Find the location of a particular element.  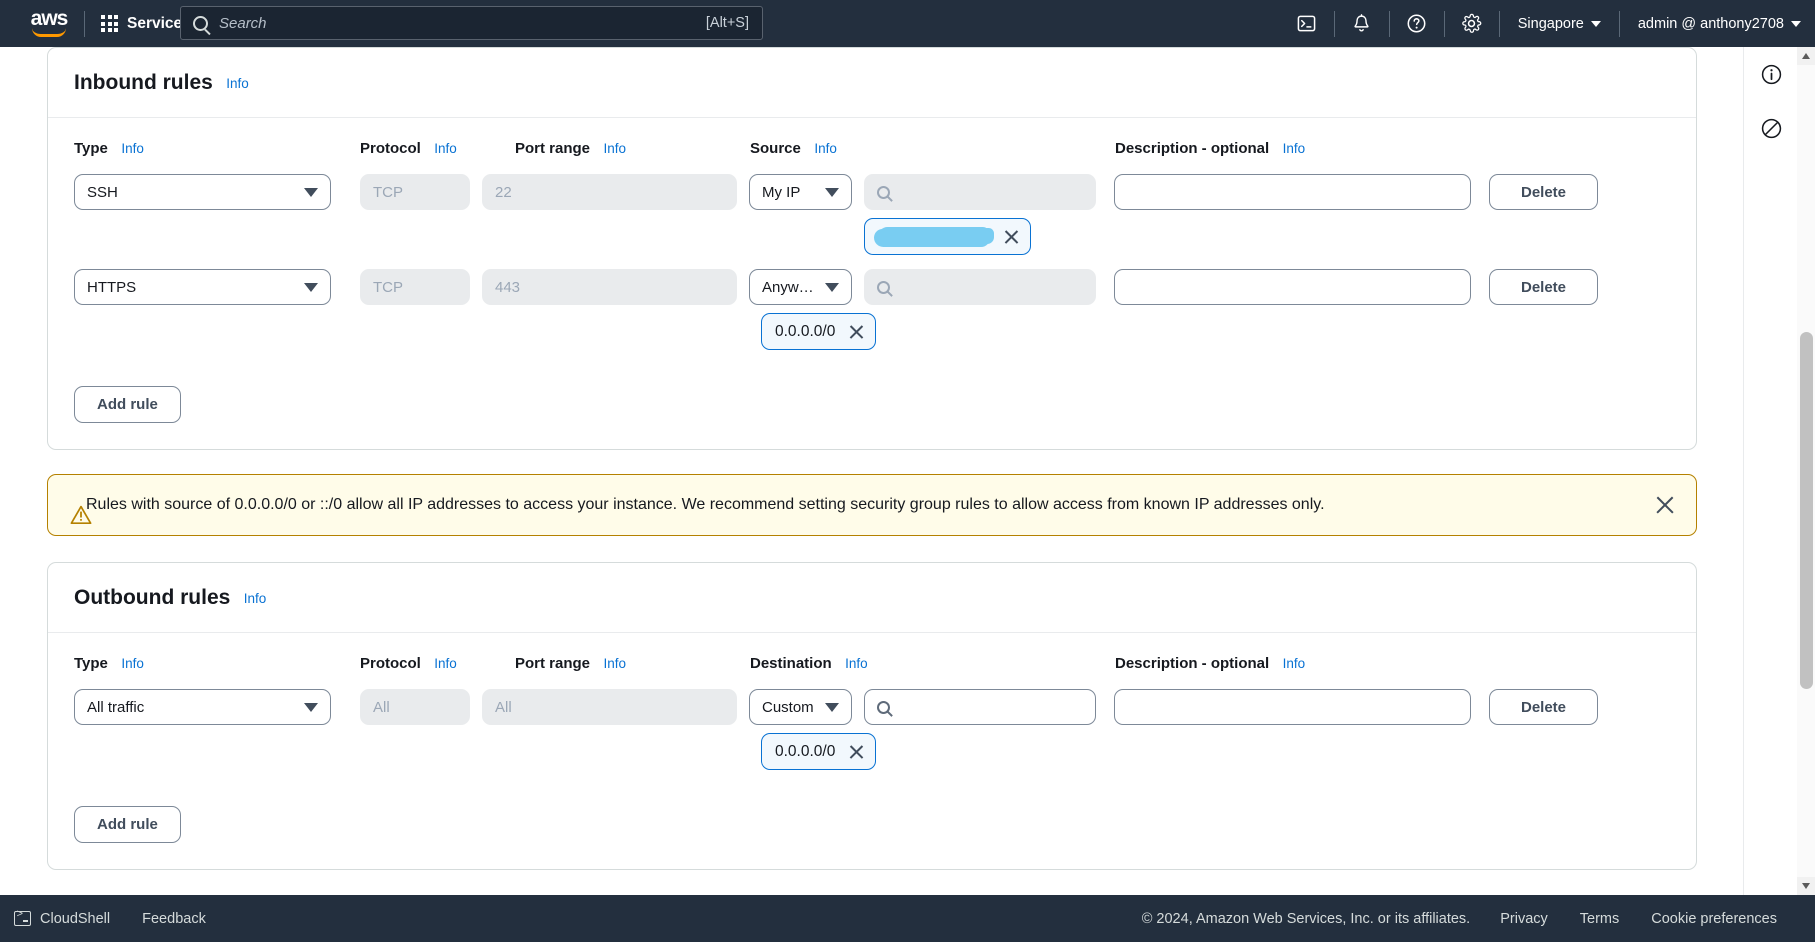

bell-icon is located at coordinates (1362, 23).